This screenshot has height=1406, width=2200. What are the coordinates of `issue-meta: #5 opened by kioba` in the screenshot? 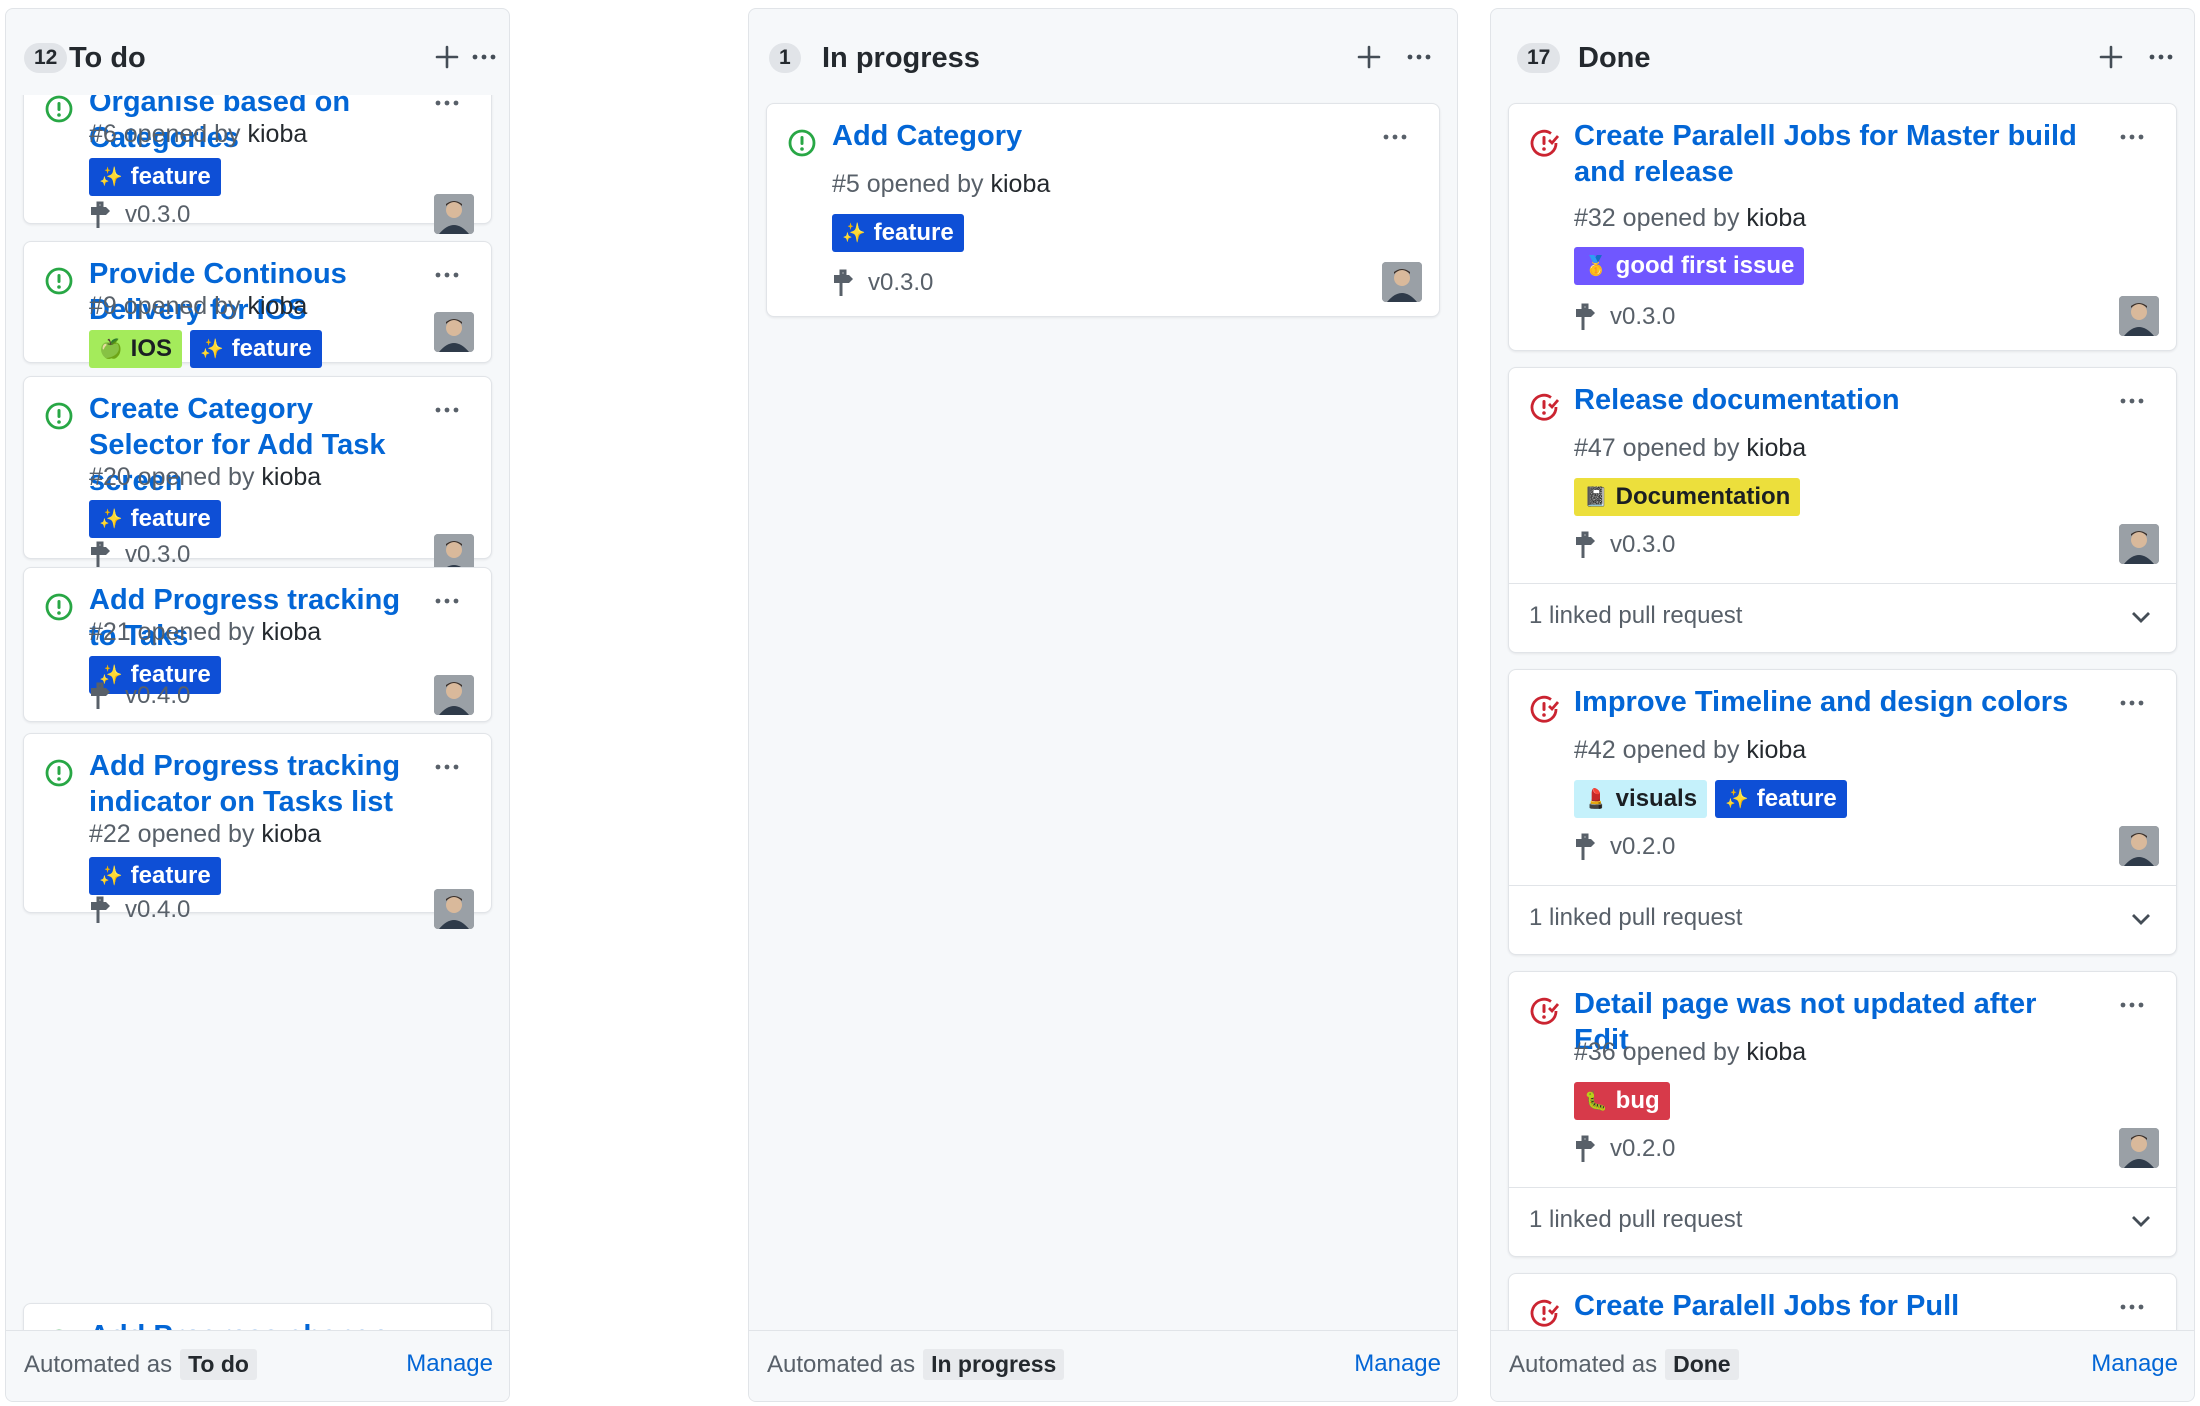 It's located at (941, 184).